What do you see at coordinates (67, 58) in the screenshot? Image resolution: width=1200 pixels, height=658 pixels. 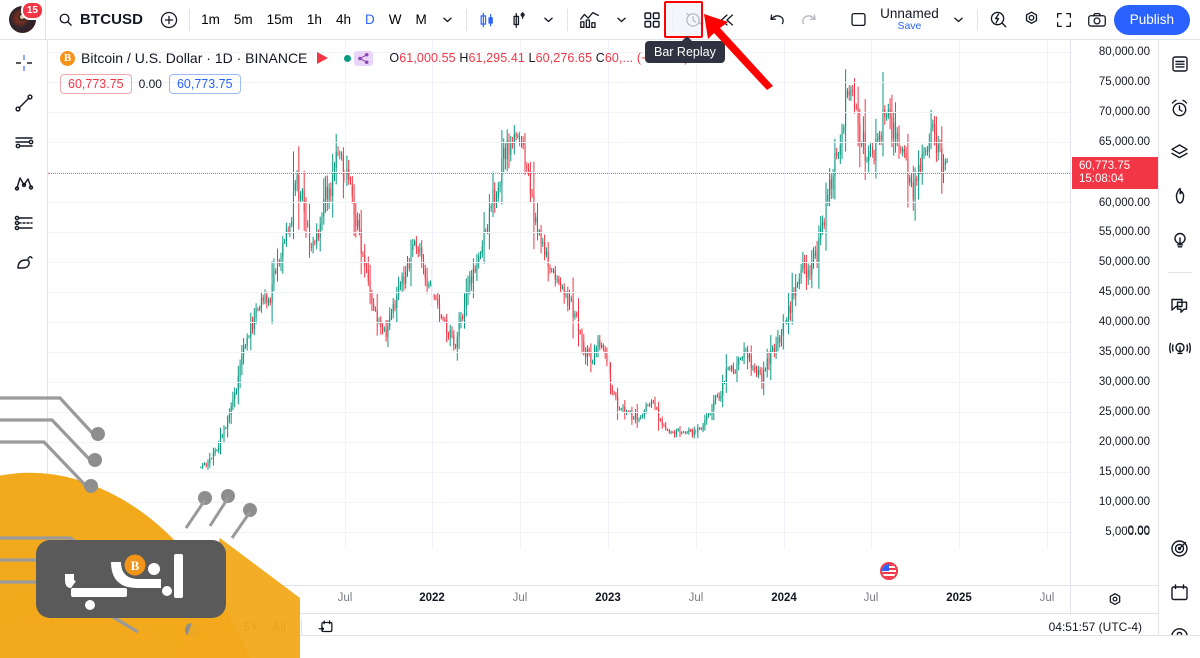 I see `bitcoin-icon: B` at bounding box center [67, 58].